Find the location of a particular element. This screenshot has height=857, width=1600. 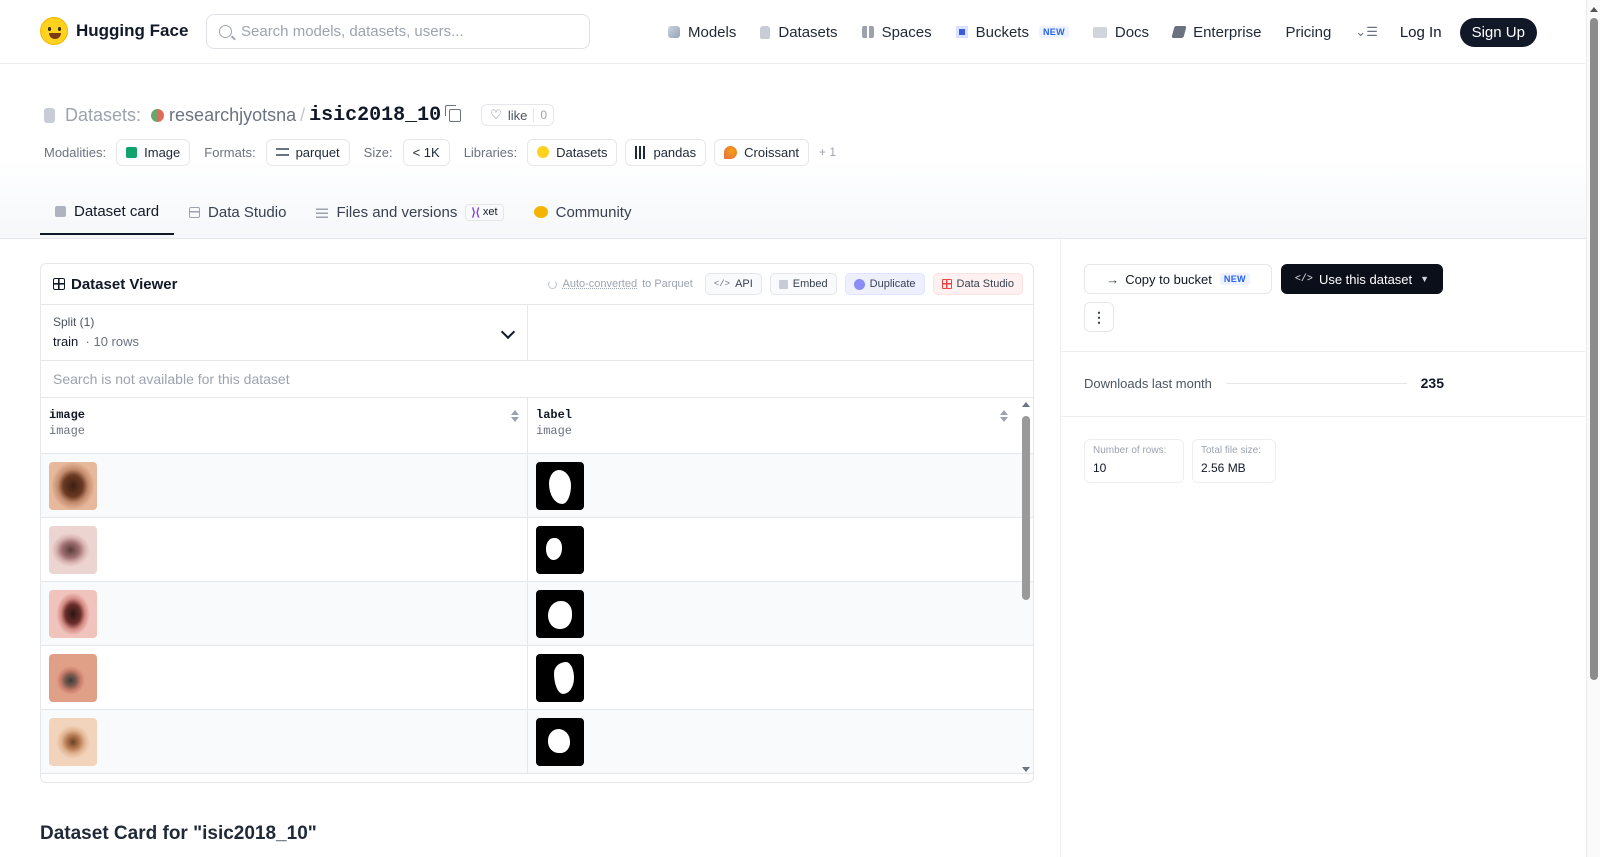

library-chip-croissant: Croissant is located at coordinates (762, 152).